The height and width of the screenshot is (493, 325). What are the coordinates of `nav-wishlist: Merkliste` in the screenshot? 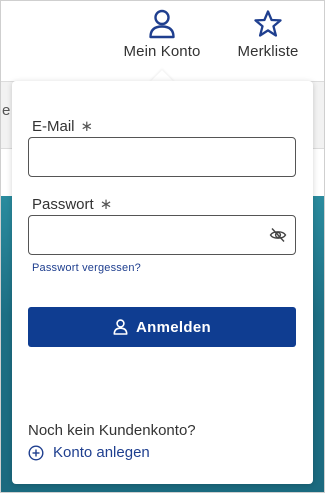 It's located at (268, 34).